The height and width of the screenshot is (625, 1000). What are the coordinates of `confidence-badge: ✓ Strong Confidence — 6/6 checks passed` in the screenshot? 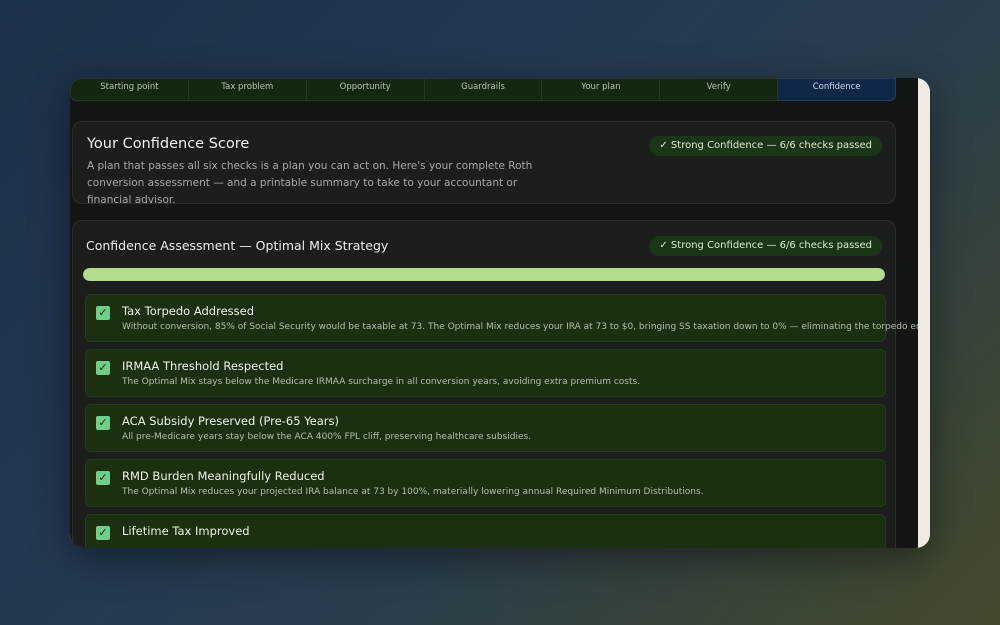 It's located at (765, 146).